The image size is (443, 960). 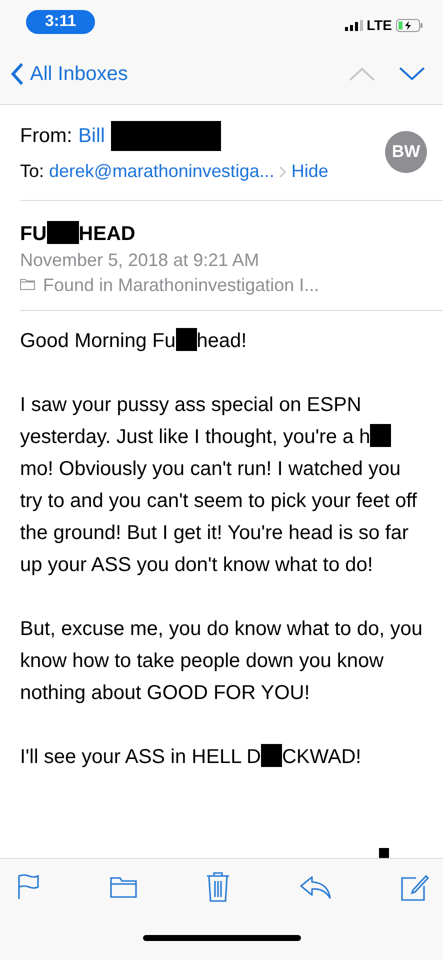 I want to click on body-paragraph: I'll see your ASS in HELL D CKWAD!, so click(x=191, y=756).